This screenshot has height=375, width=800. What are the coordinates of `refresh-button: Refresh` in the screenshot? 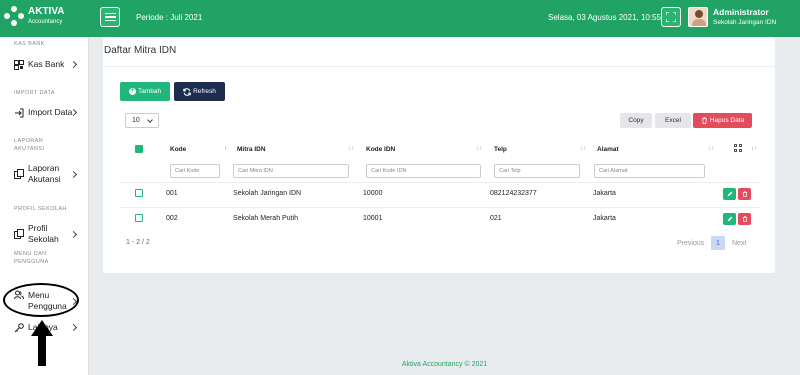 It's located at (199, 91).